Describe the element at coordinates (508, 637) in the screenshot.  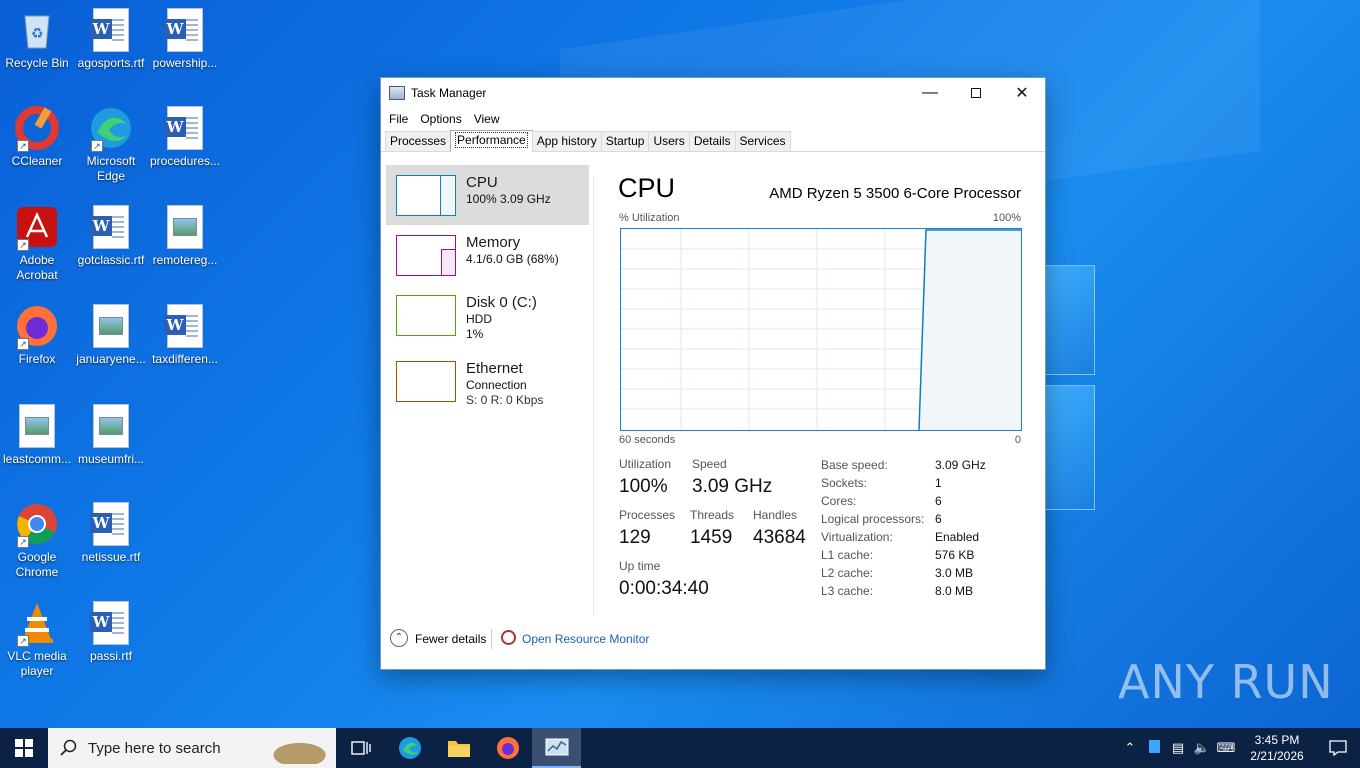
I see `resource-monitor-icon` at that location.